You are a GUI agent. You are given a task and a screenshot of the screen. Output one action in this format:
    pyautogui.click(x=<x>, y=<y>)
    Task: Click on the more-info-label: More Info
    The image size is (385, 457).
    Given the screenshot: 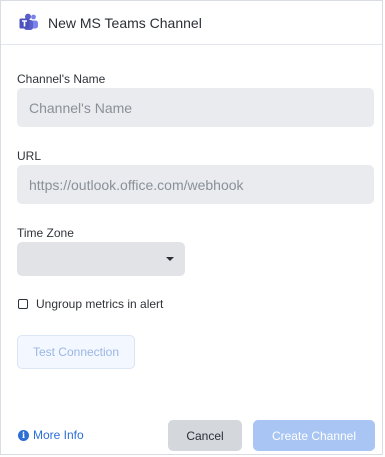 What is the action you would take?
    pyautogui.click(x=58, y=435)
    